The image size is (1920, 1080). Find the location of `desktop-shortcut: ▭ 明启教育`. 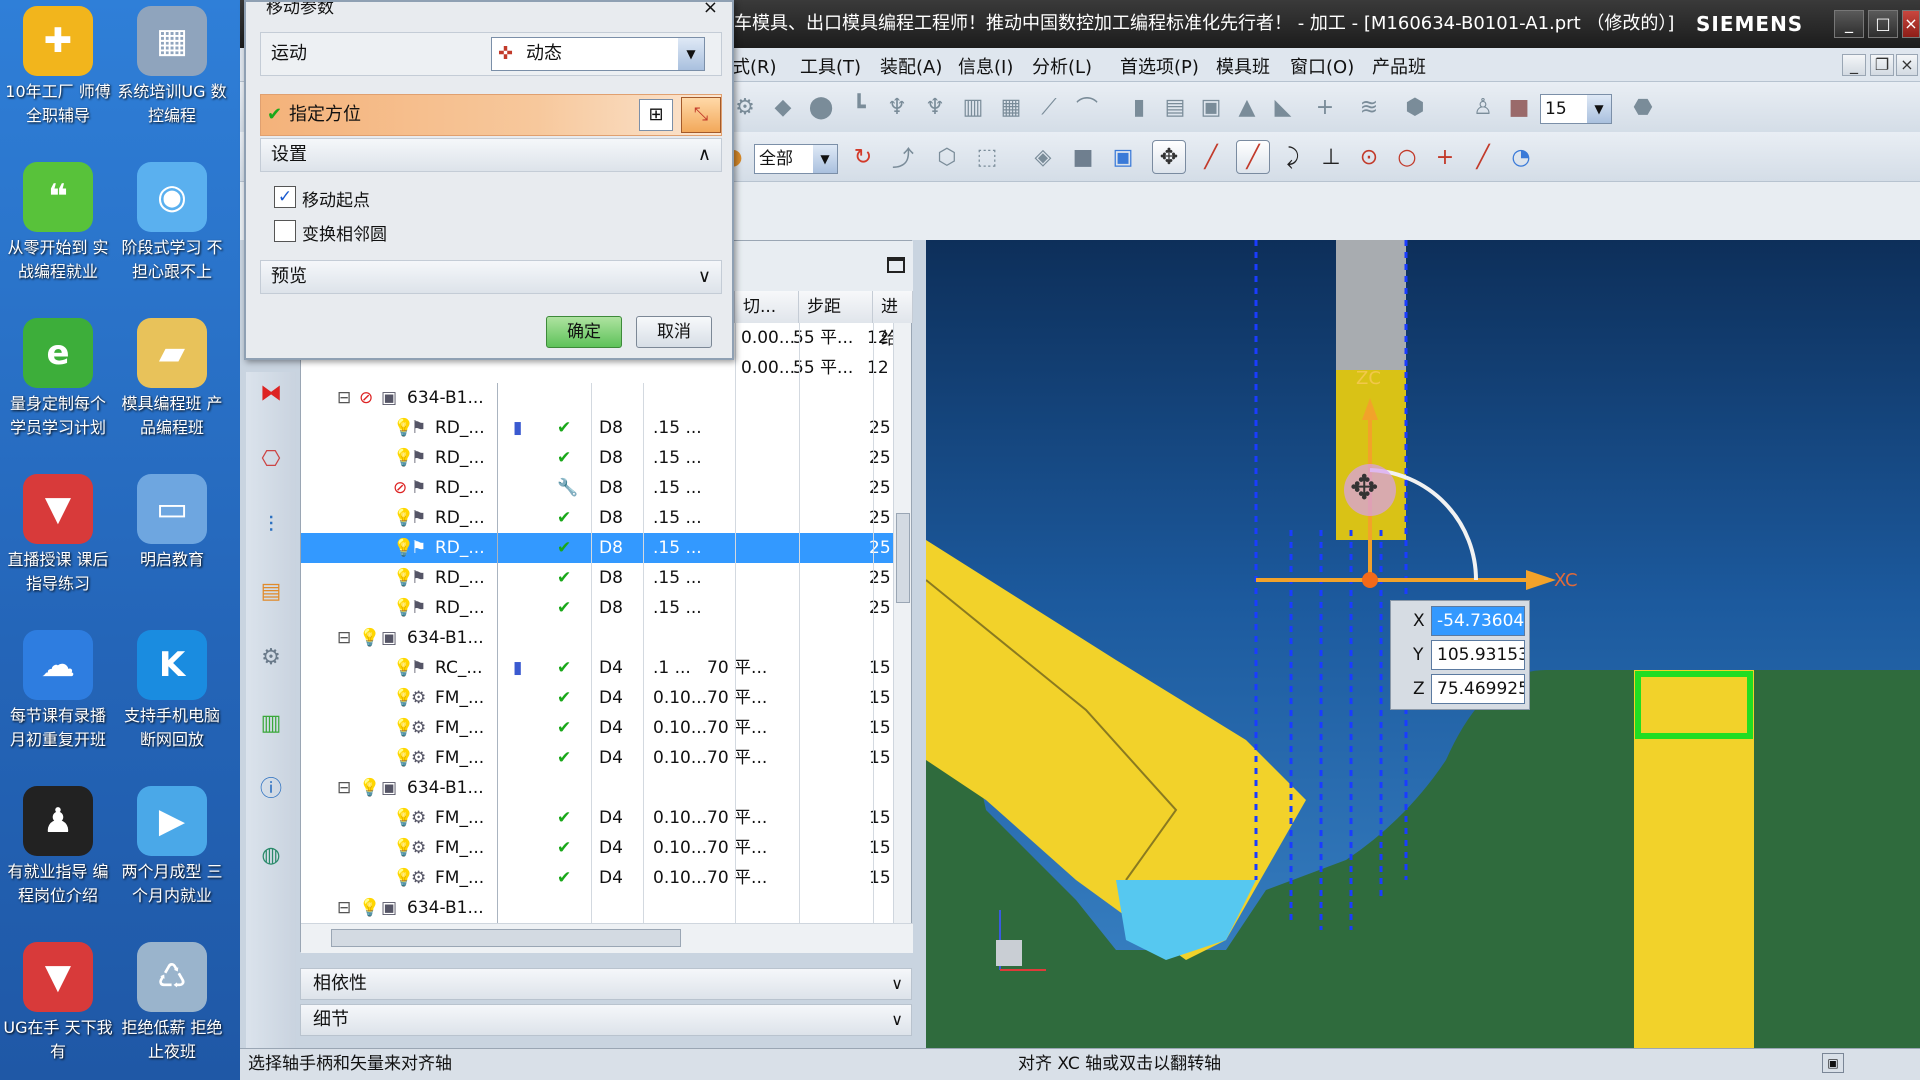

desktop-shortcut: ▭ 明启教育 is located at coordinates (172, 523).